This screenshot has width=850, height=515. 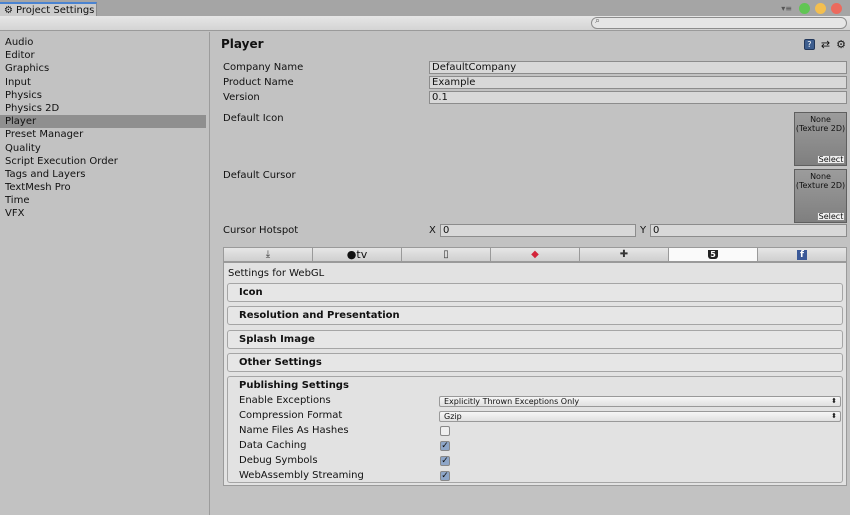 What do you see at coordinates (535, 339) in the screenshot?
I see `section-splash-image: Splash Image` at bounding box center [535, 339].